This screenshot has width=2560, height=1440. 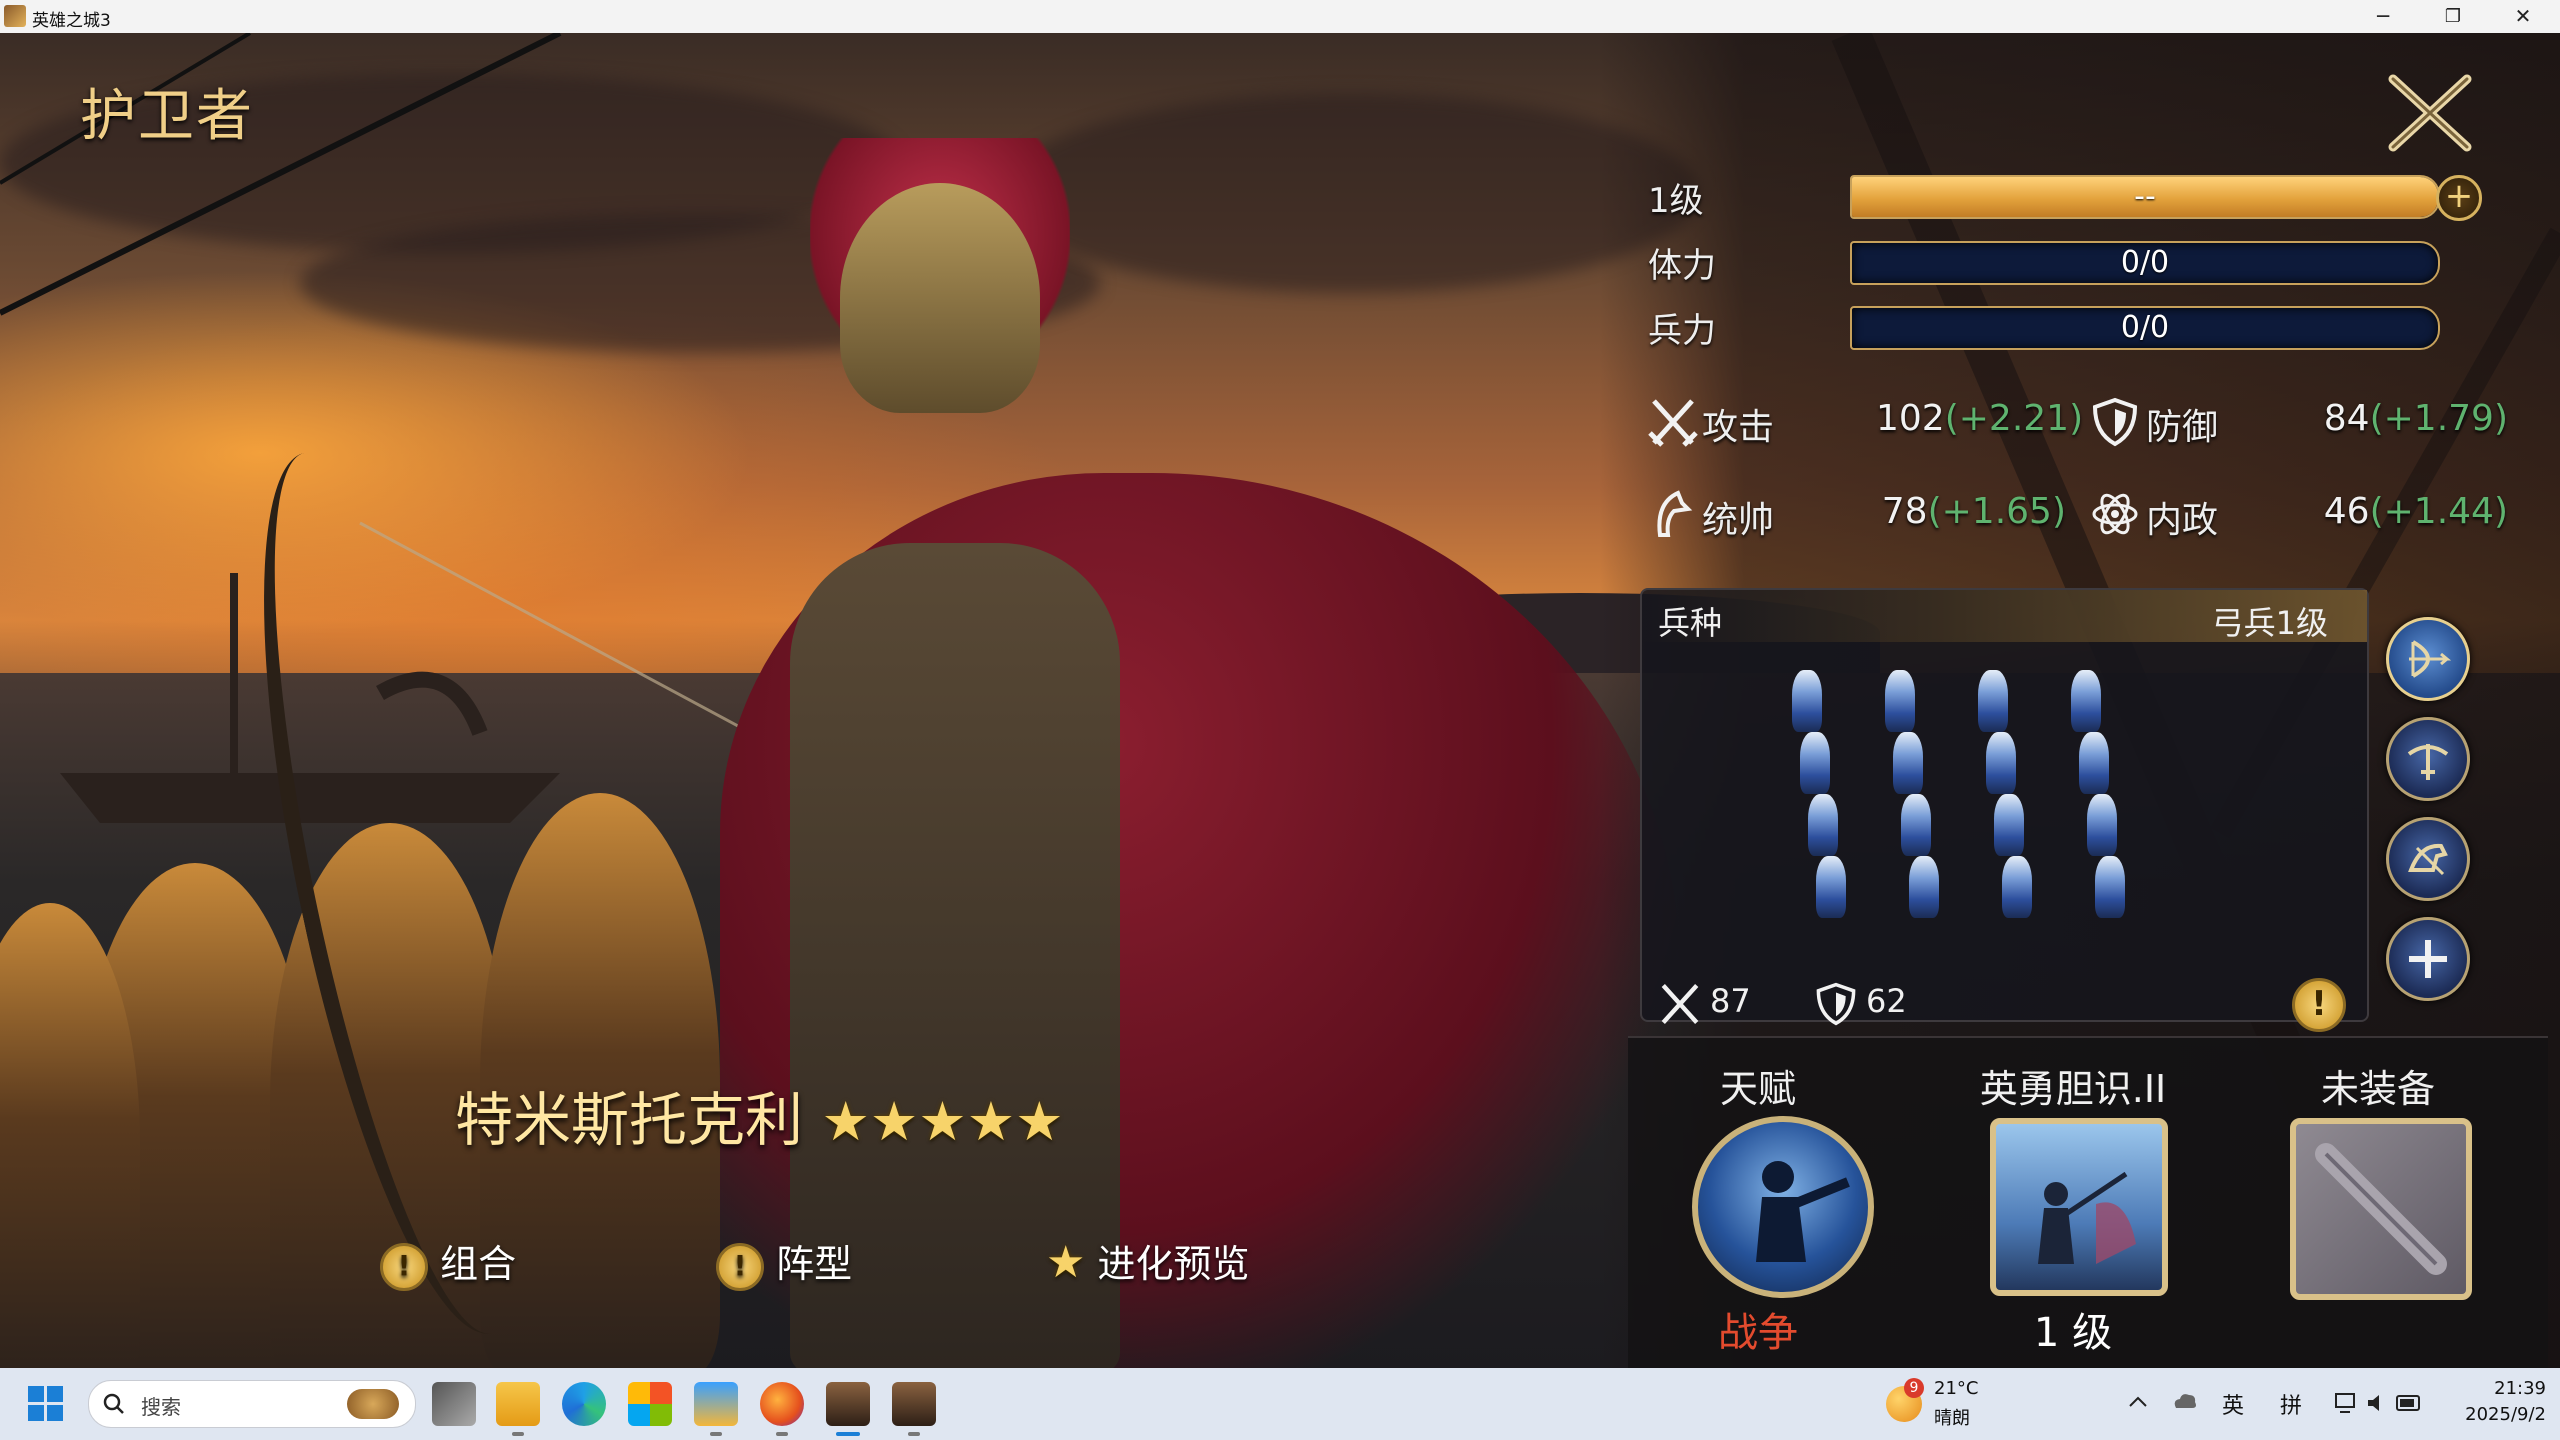 I want to click on network-icon, so click(x=2347, y=1403).